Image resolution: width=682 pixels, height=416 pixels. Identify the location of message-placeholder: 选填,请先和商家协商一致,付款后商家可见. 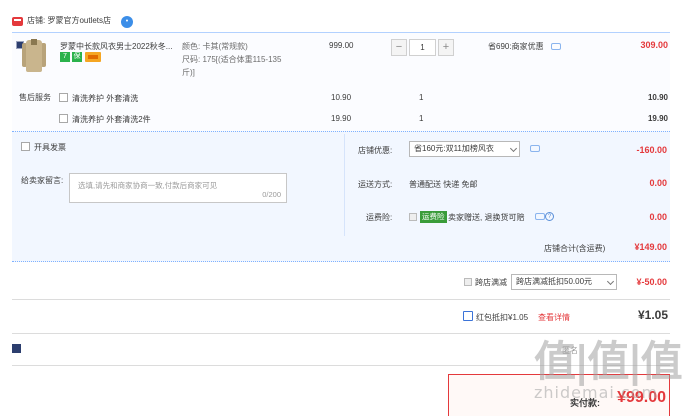
(148, 185).